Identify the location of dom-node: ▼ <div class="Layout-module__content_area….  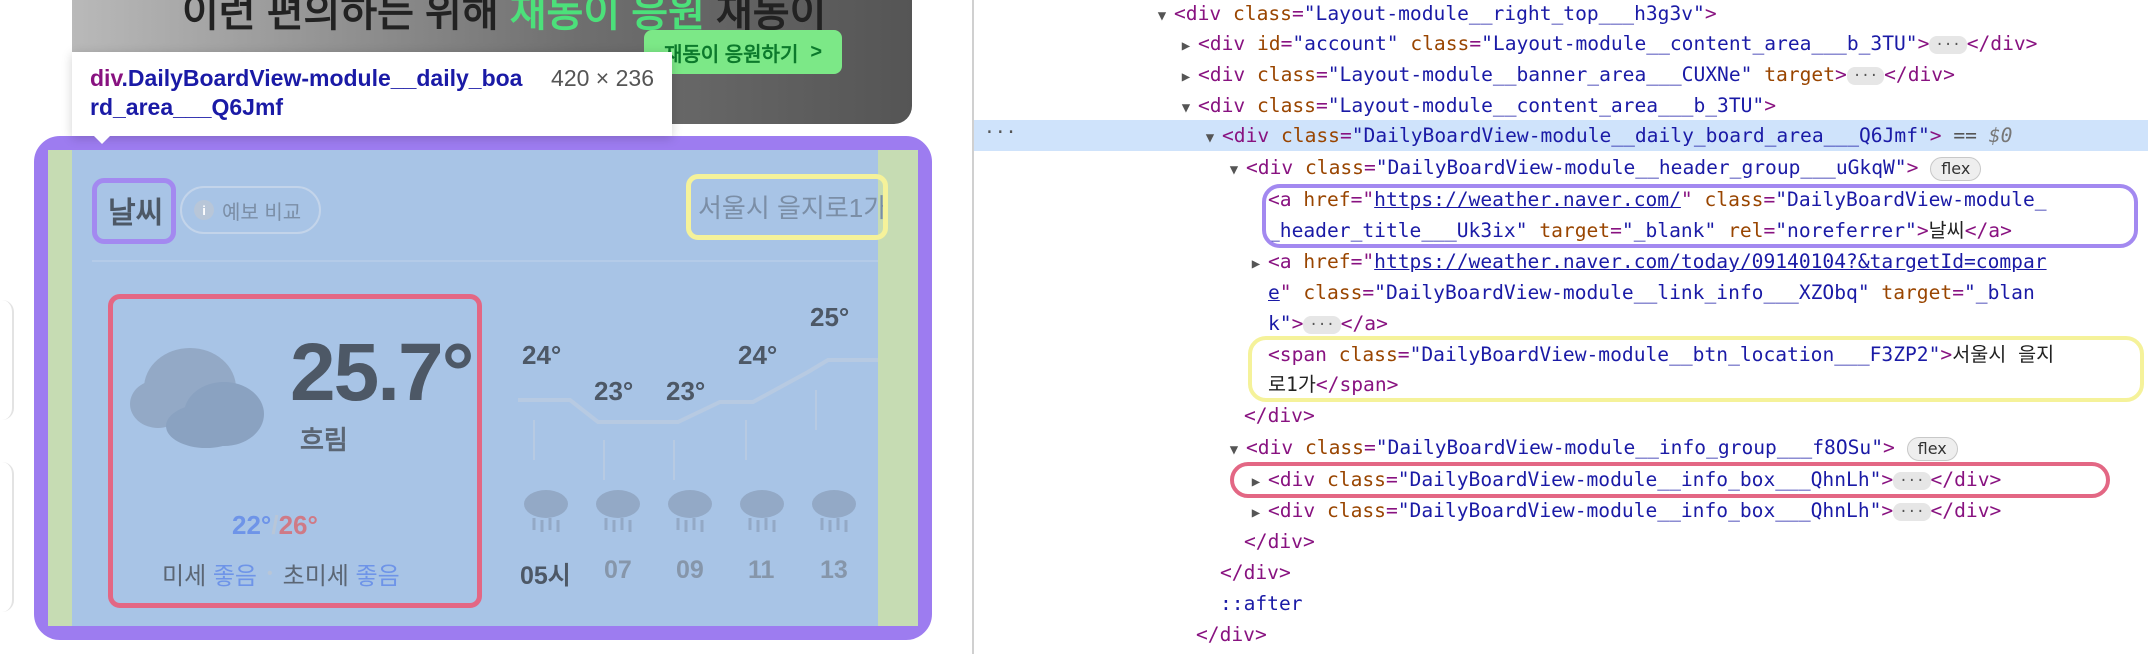
(1475, 105).